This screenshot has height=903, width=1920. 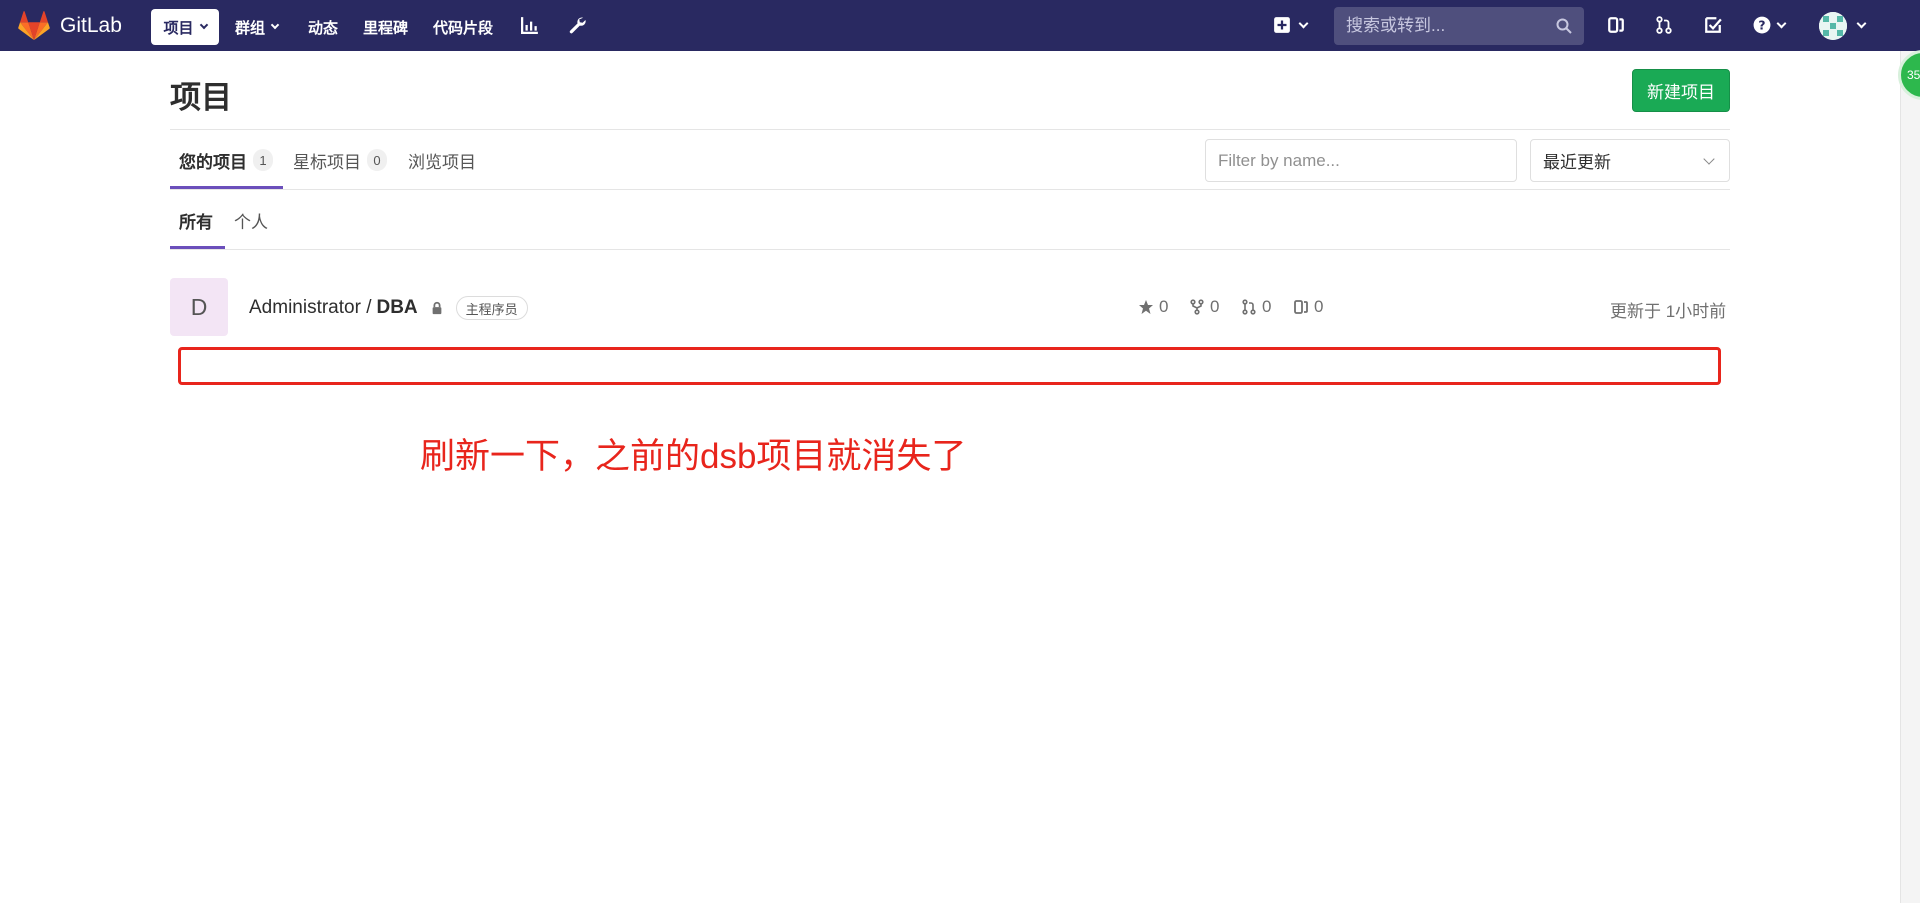 What do you see at coordinates (1713, 25) in the screenshot?
I see `todo-icon` at bounding box center [1713, 25].